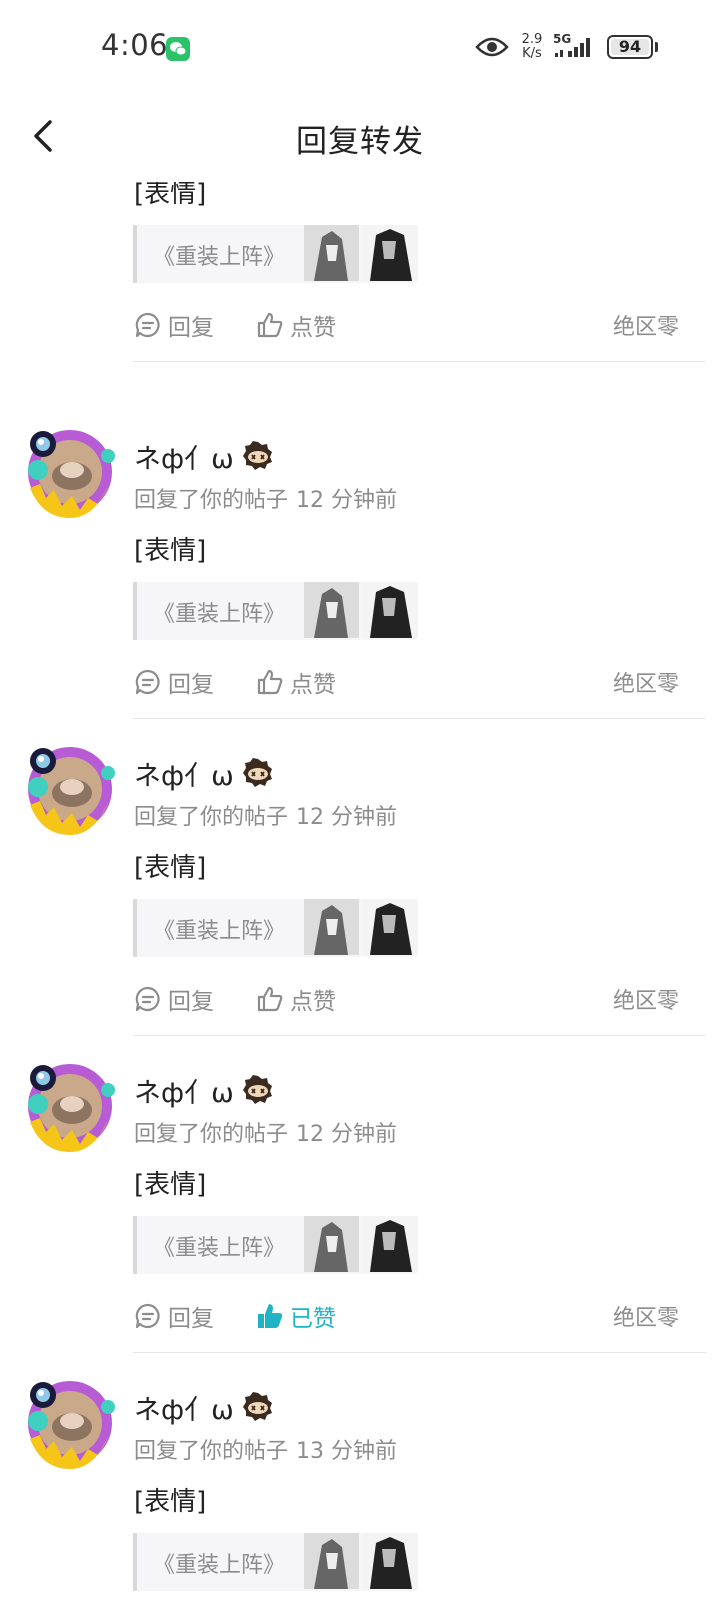 This screenshot has height=1600, width=720. I want to click on battery-tip, so click(656, 47).